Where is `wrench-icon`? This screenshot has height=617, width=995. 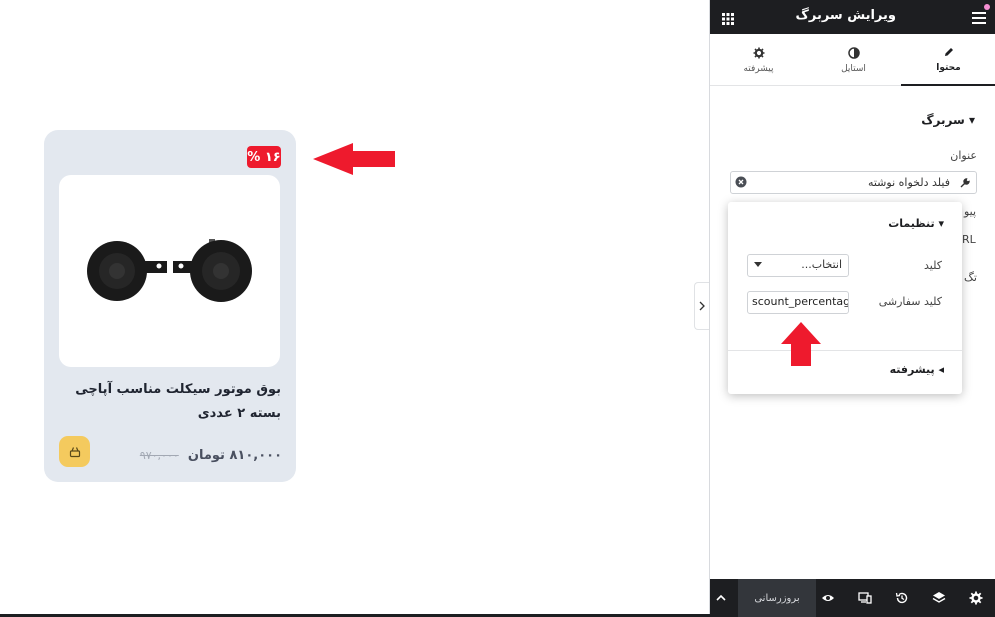 wrench-icon is located at coordinates (965, 182).